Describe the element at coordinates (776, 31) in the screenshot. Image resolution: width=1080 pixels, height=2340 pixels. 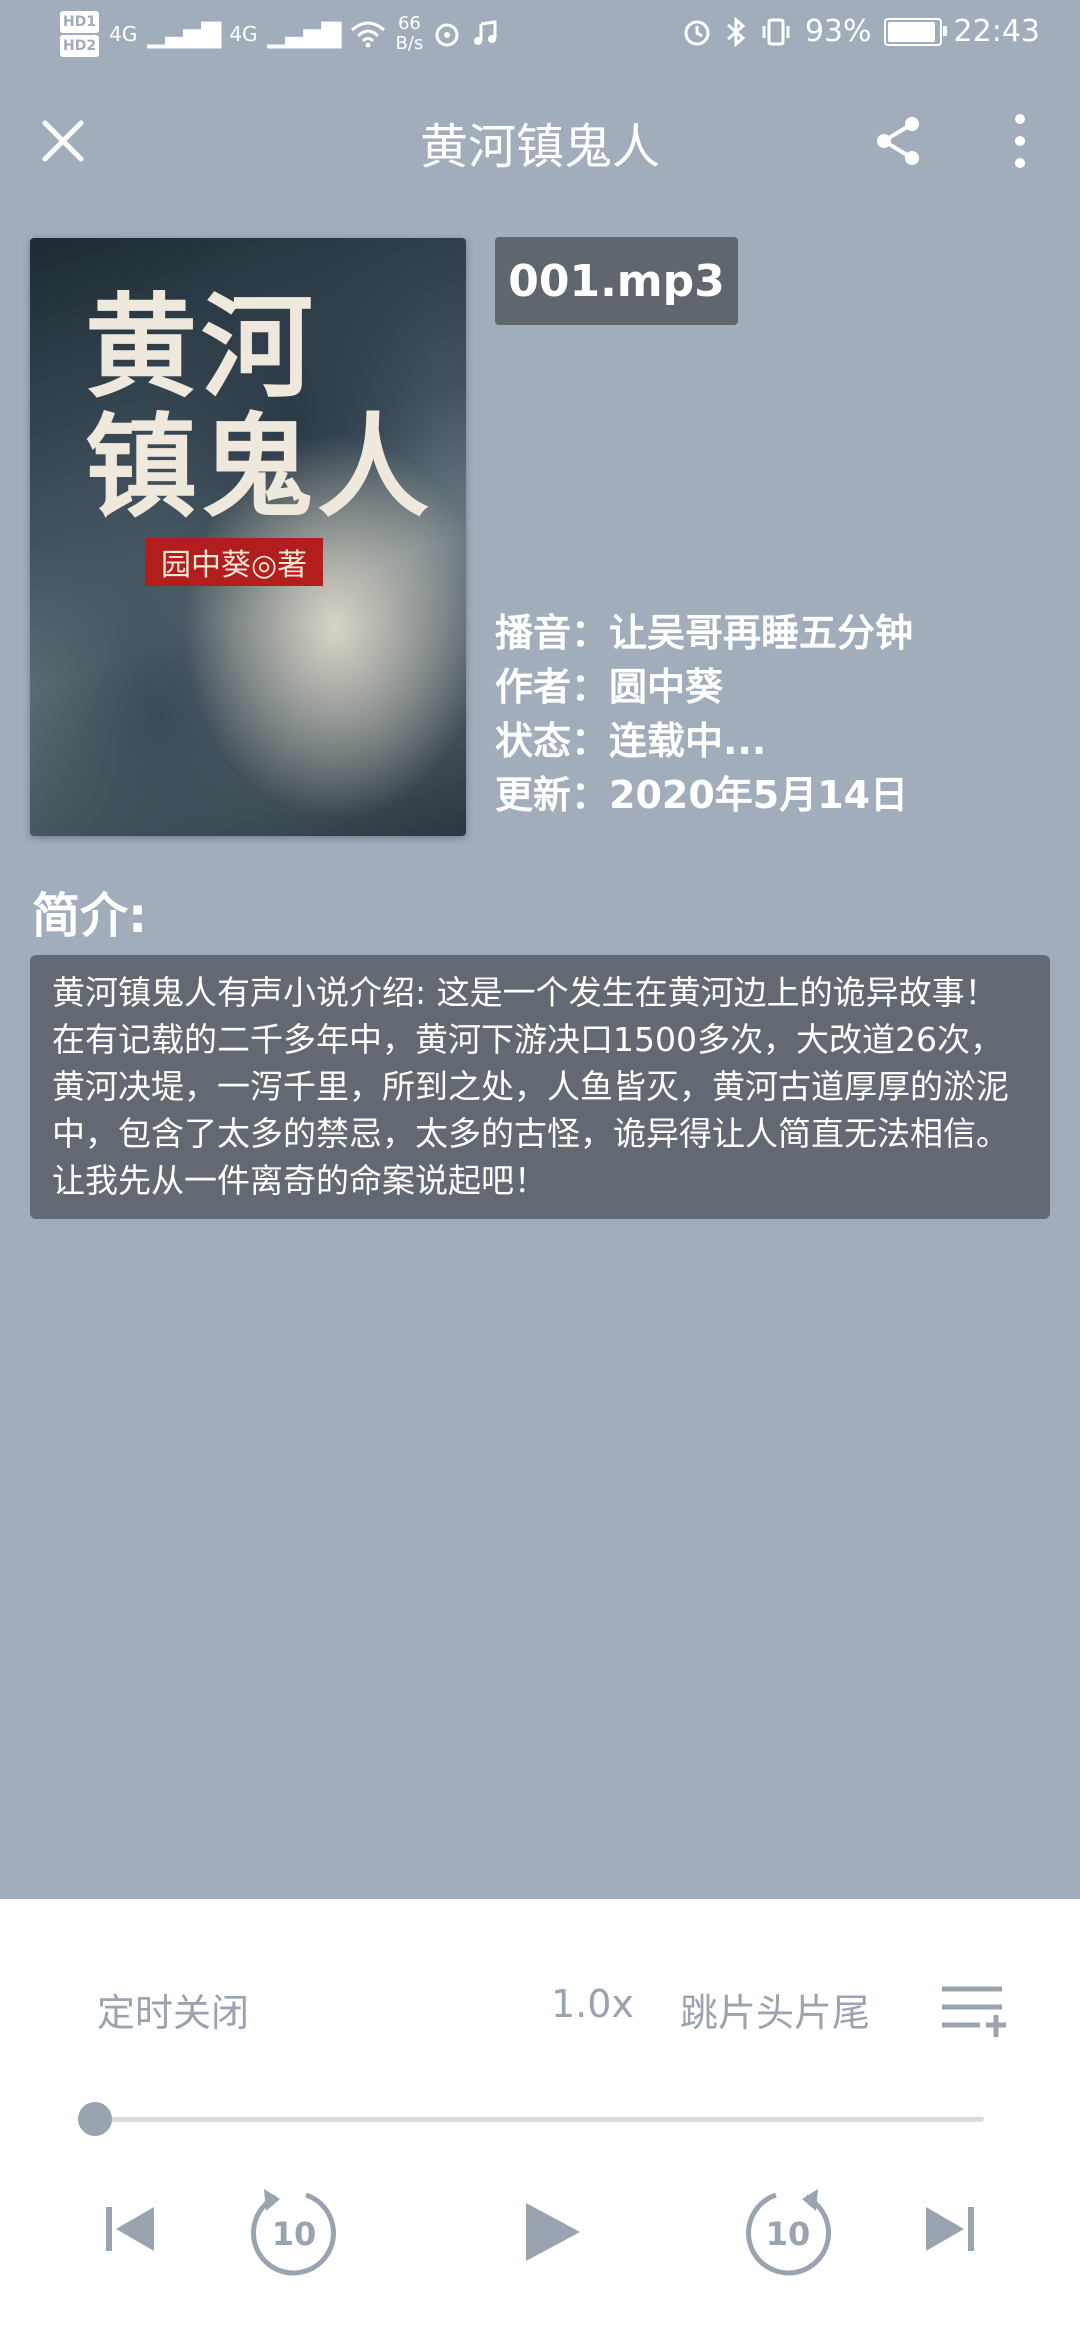
I see `vibrate-icon` at that location.